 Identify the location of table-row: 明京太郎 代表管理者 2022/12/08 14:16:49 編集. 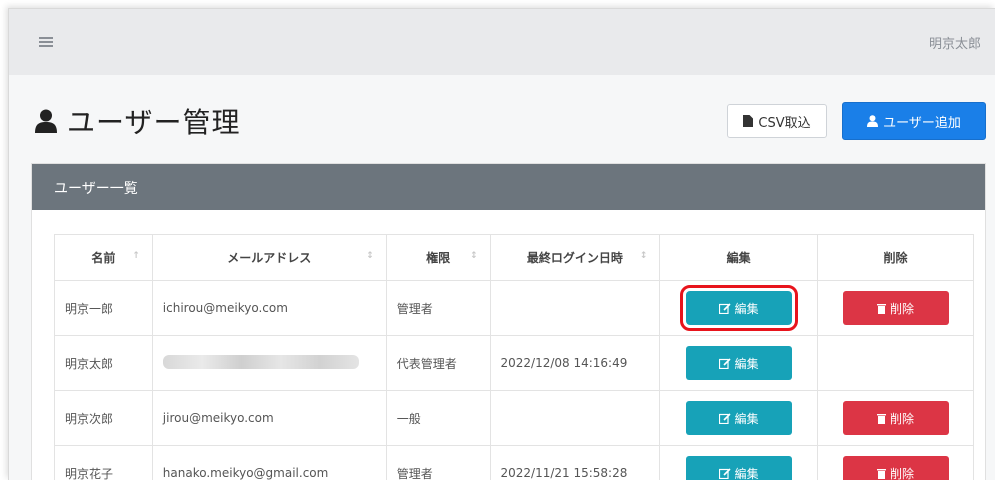
(514, 363).